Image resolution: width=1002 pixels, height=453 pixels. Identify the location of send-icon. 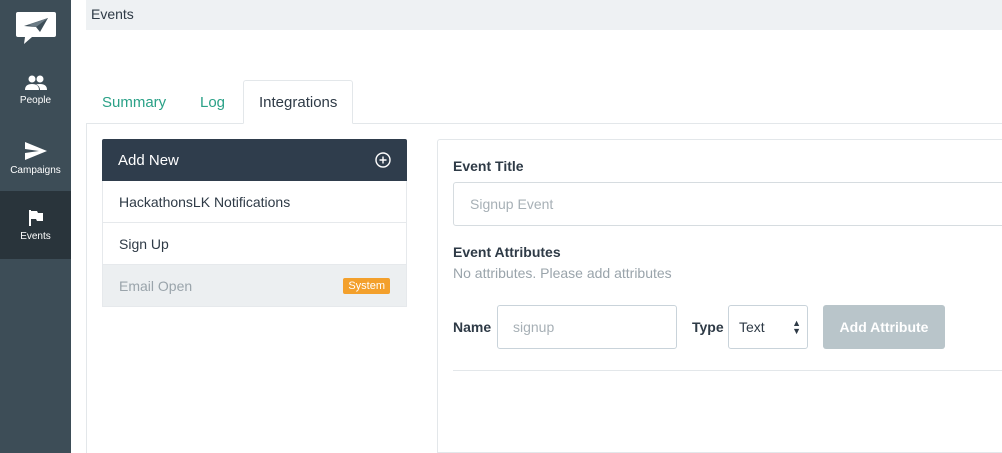
(35, 150).